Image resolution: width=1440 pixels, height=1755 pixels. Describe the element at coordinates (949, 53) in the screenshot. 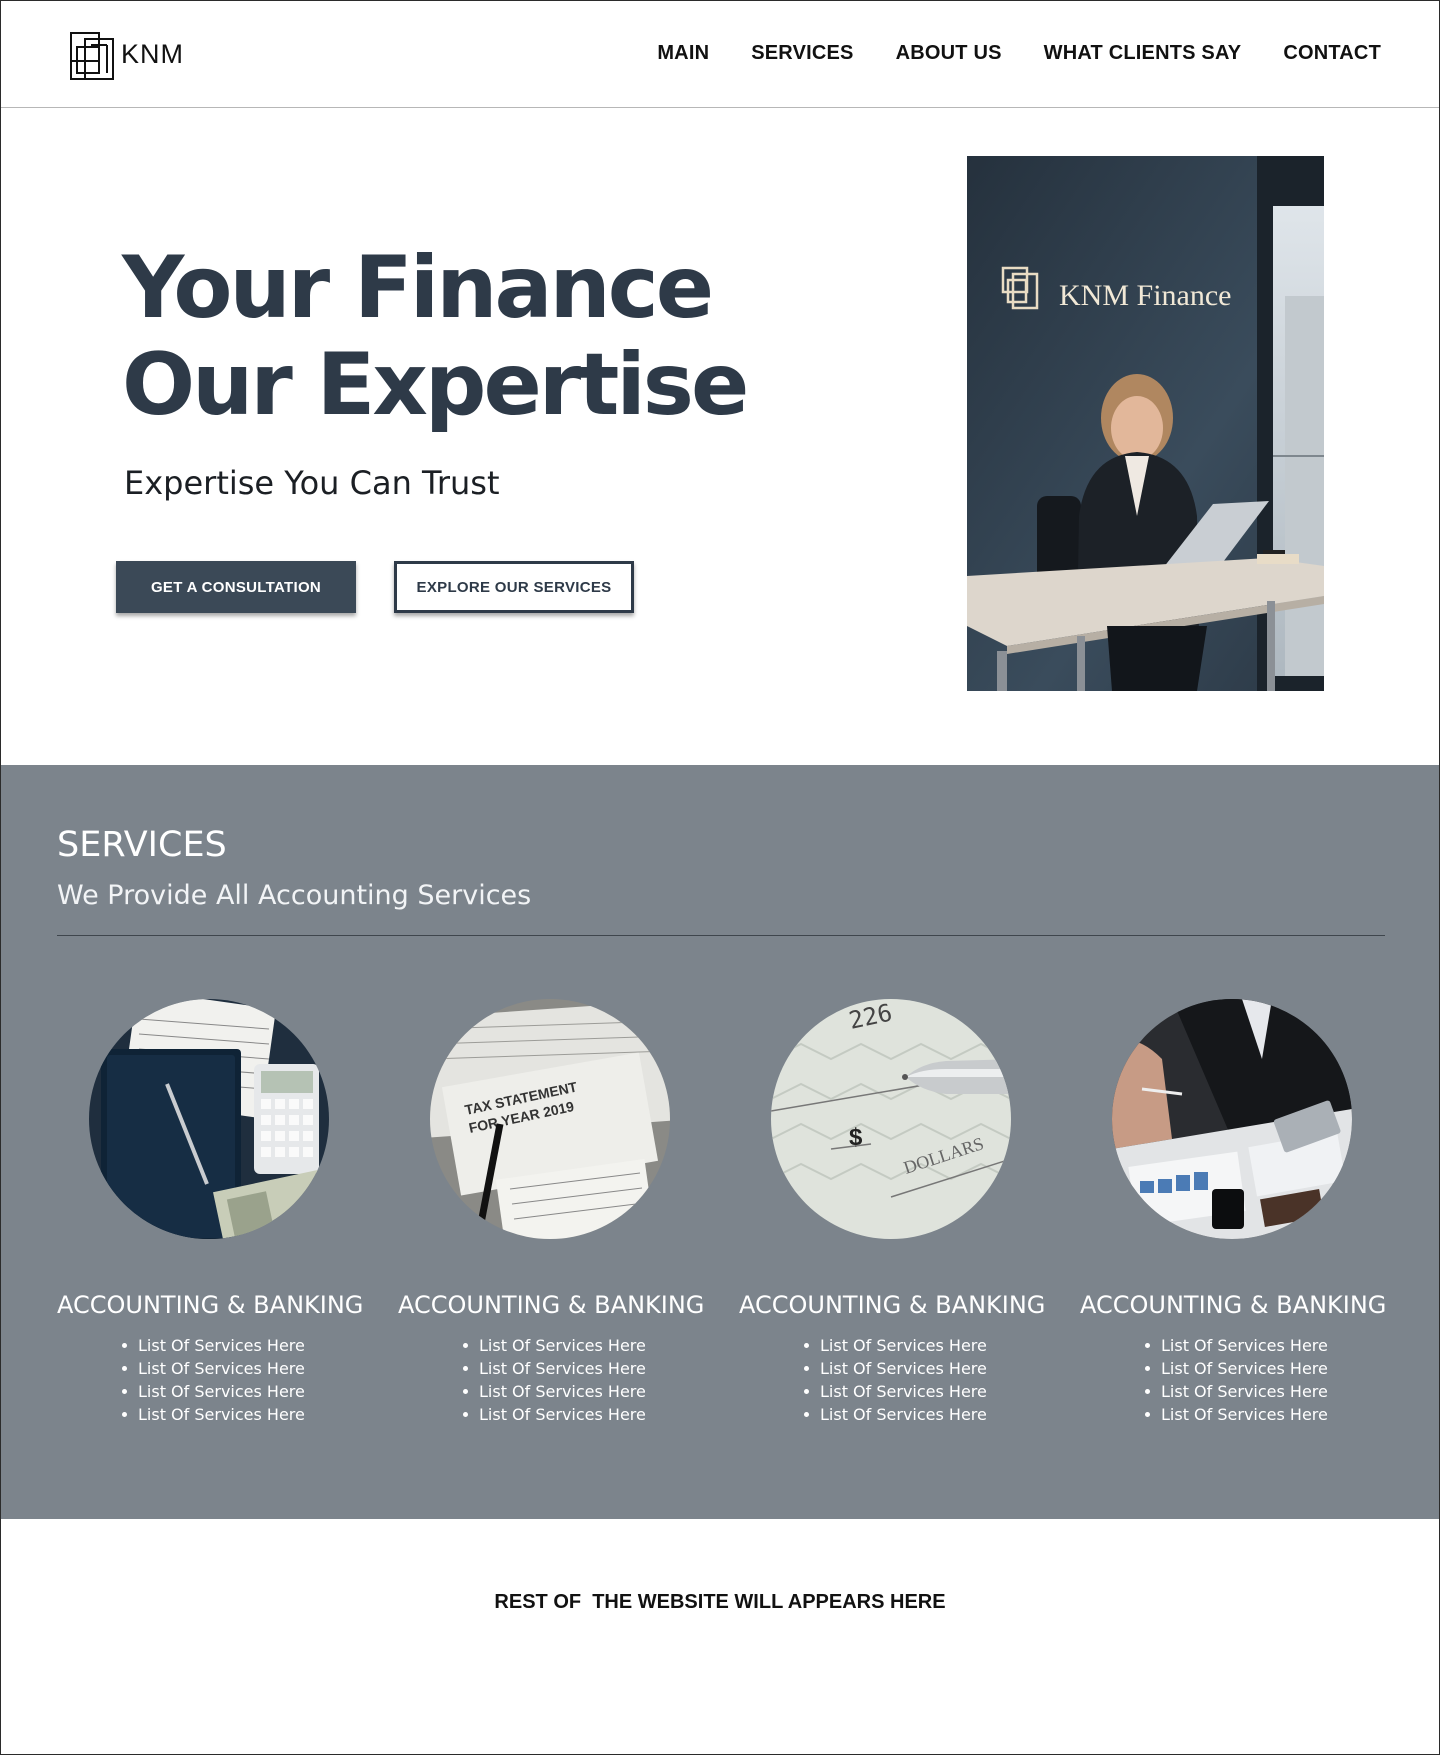

I see `nav-about-us: ABOUT US` at that location.